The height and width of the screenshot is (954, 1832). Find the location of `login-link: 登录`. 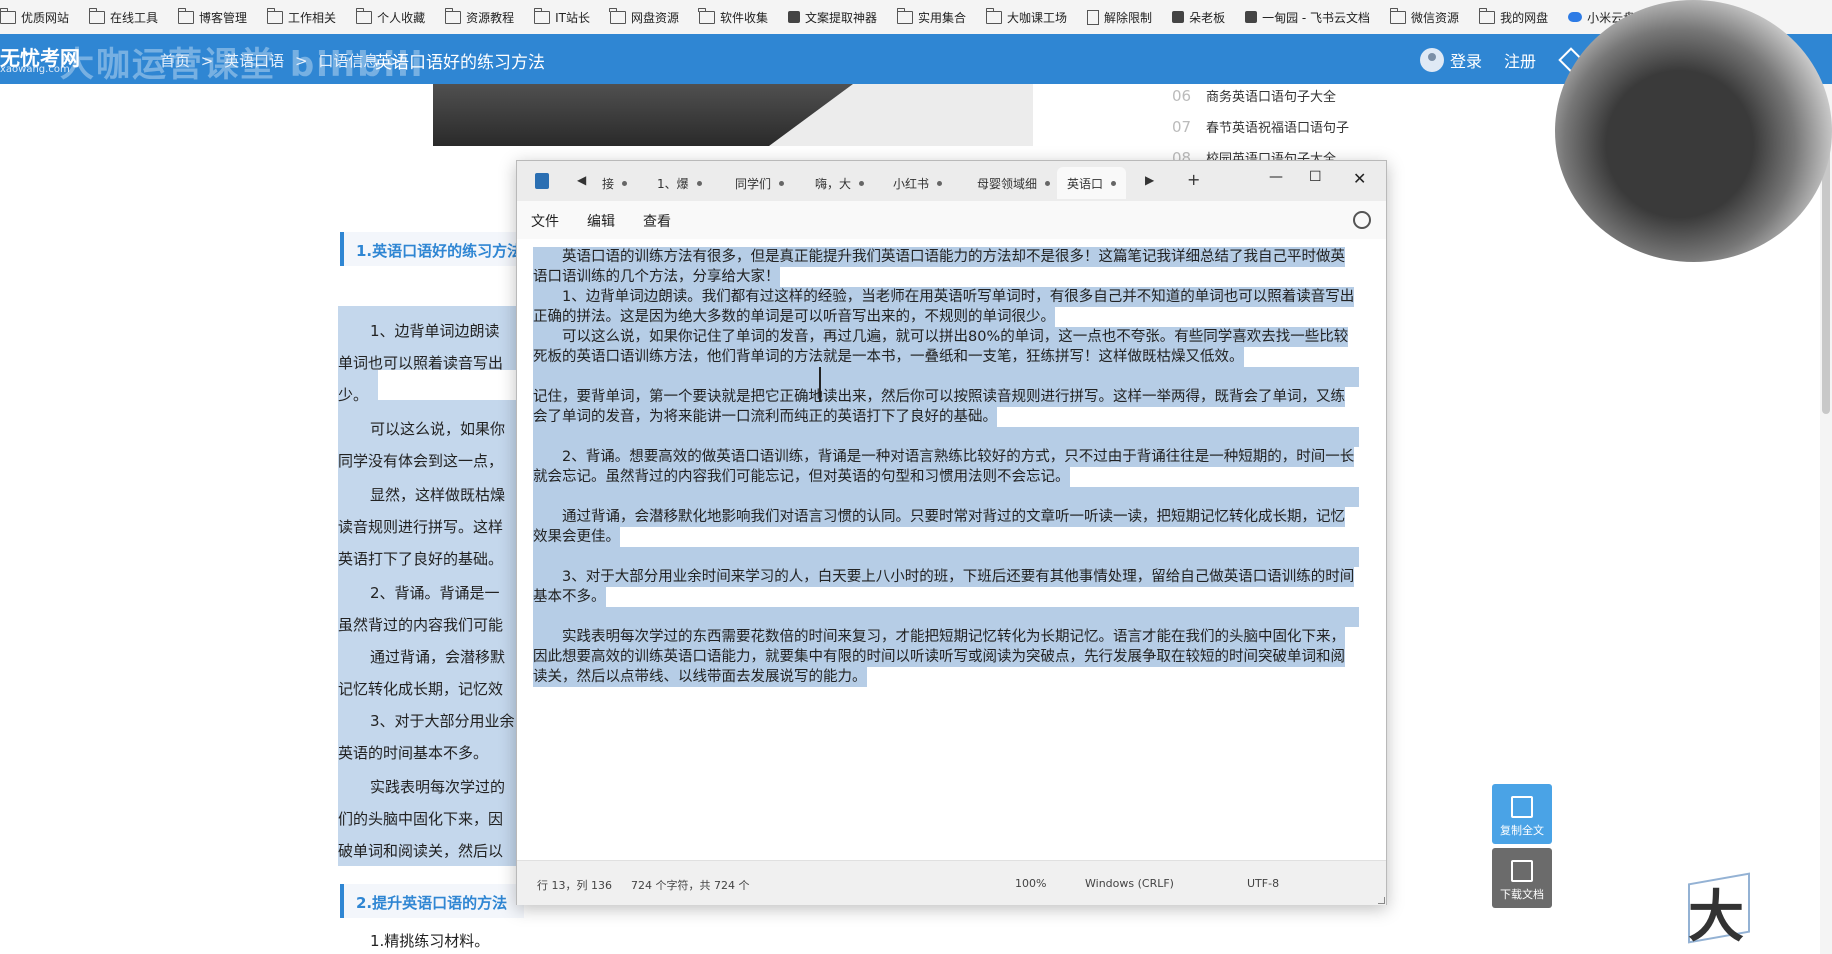

login-link: 登录 is located at coordinates (1466, 60).